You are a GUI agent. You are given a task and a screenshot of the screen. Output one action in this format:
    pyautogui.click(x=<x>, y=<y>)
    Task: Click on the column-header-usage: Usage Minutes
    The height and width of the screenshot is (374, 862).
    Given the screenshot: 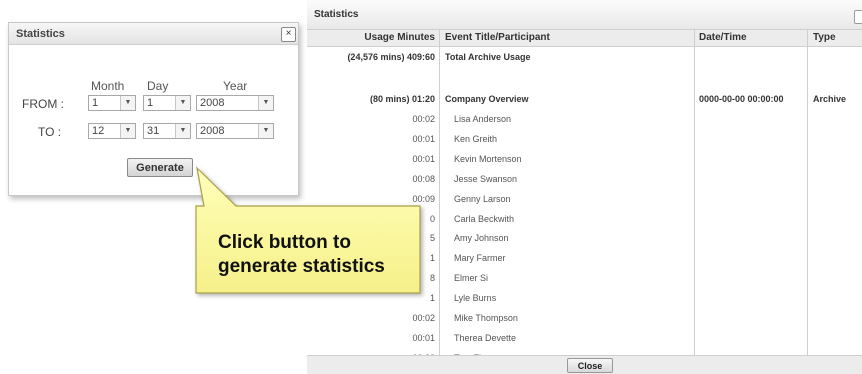 What is the action you would take?
    pyautogui.click(x=399, y=37)
    